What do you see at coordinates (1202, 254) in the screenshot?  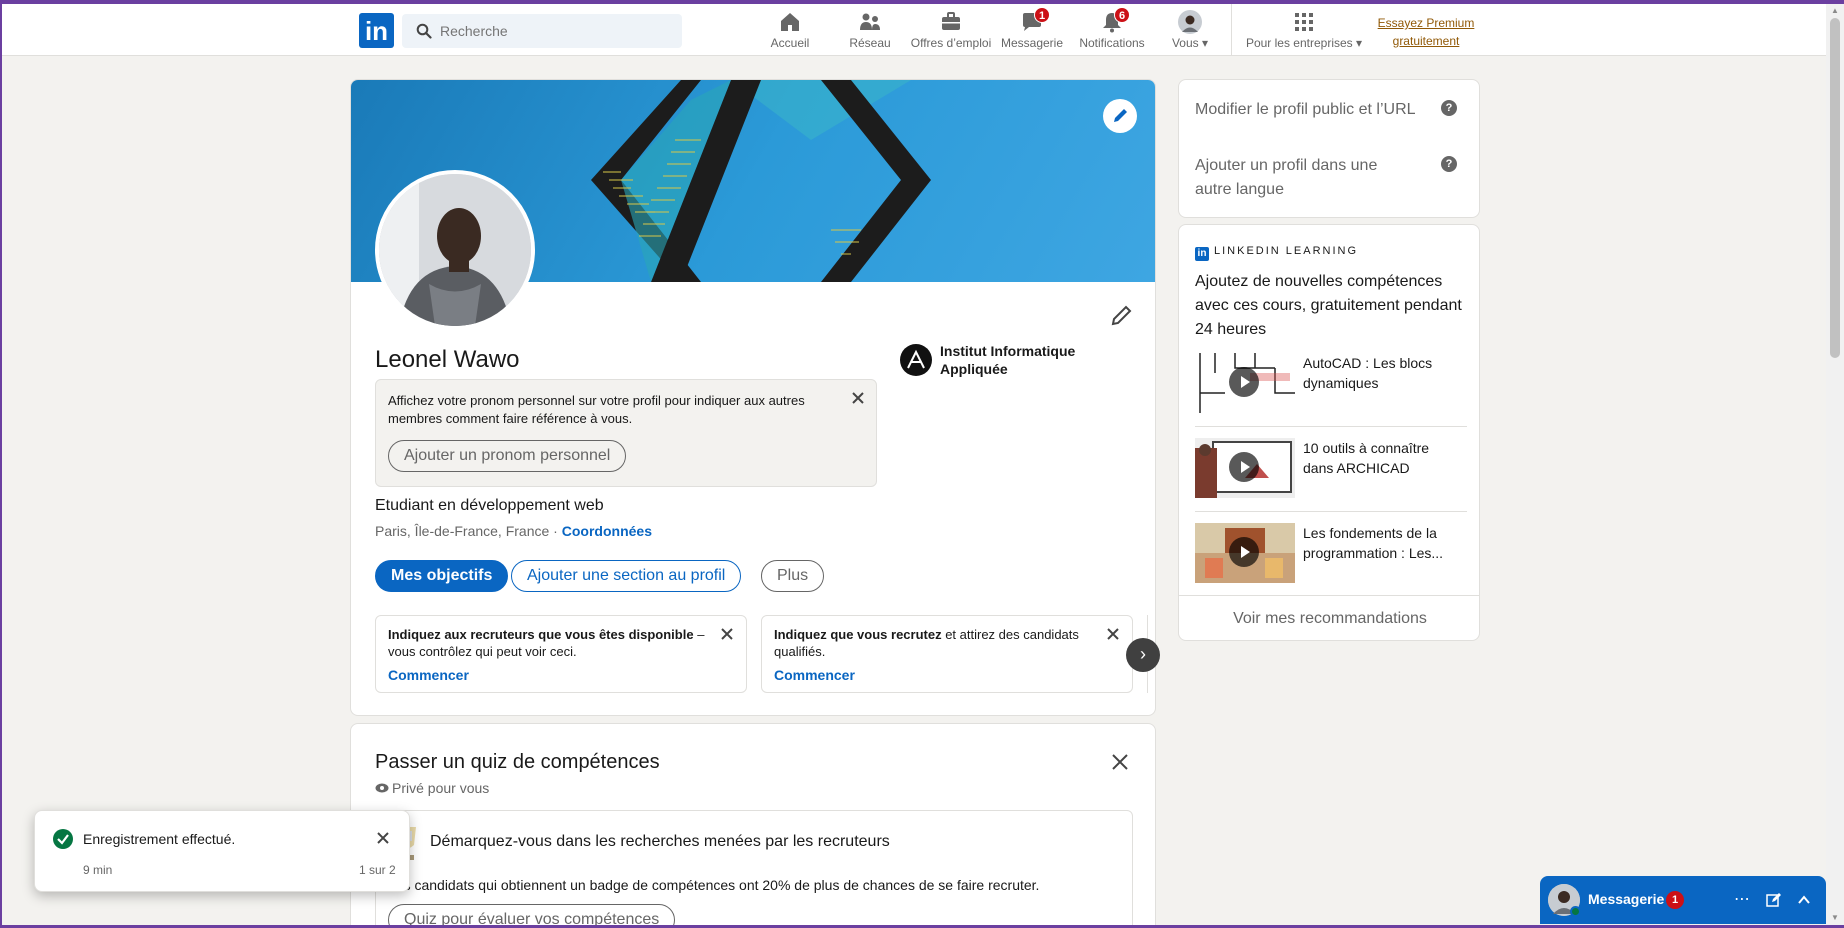 I see `linkedin-learning-logo: in` at bounding box center [1202, 254].